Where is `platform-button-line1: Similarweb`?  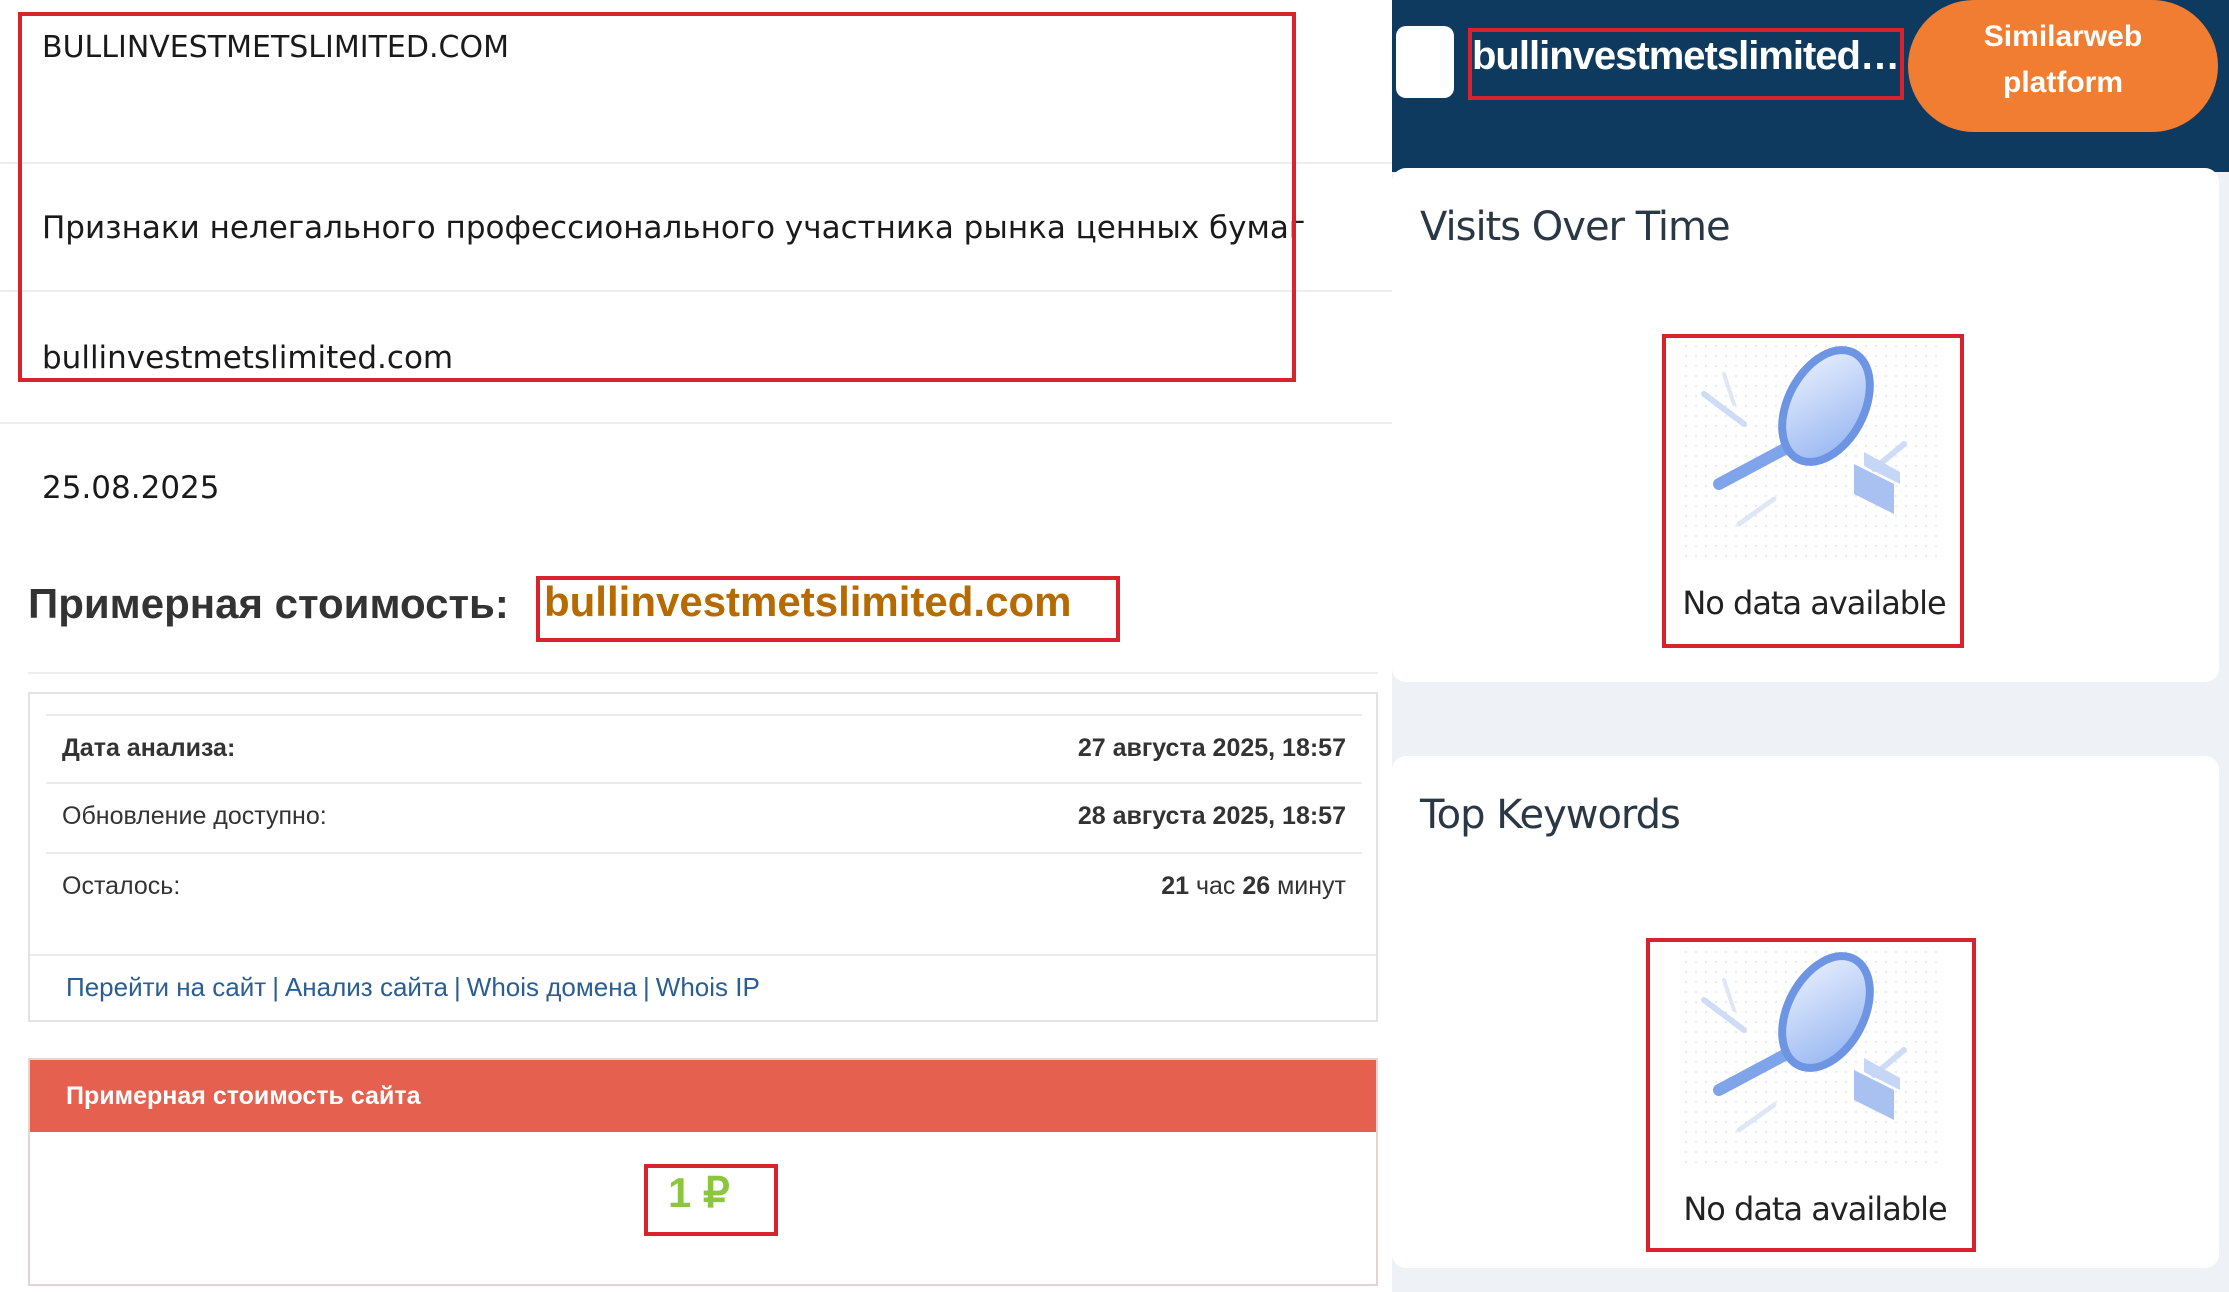 platform-button-line1: Similarweb is located at coordinates (2063, 36).